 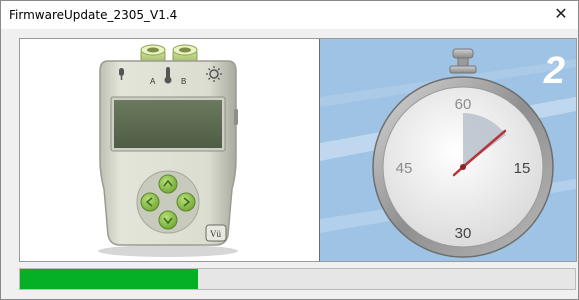 What do you see at coordinates (109, 279) in the screenshot?
I see `progress-fill` at bounding box center [109, 279].